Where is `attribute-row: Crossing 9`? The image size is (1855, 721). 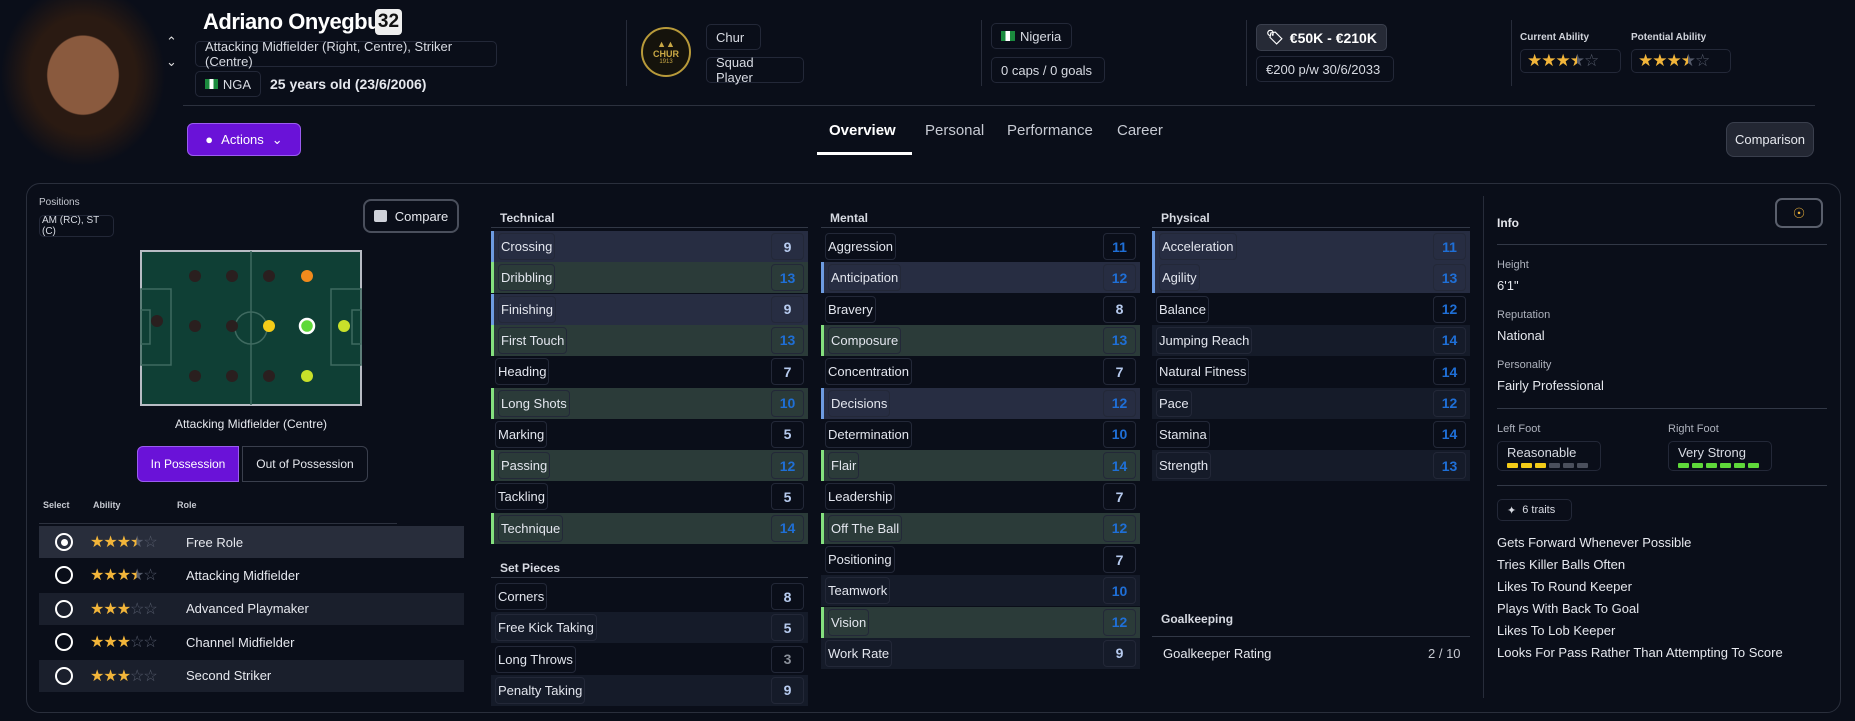 attribute-row: Crossing 9 is located at coordinates (649, 246).